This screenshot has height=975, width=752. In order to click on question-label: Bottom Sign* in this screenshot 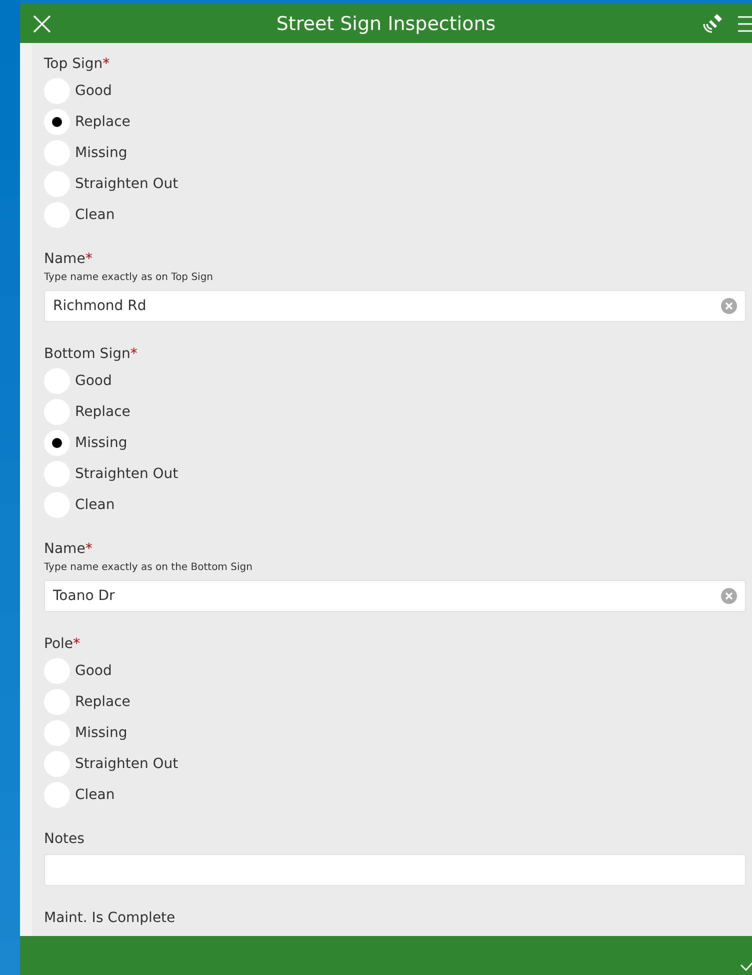, I will do `click(91, 354)`.